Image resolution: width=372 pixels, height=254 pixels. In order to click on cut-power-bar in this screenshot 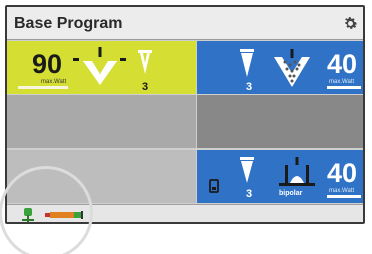, I will do `click(43, 87)`.